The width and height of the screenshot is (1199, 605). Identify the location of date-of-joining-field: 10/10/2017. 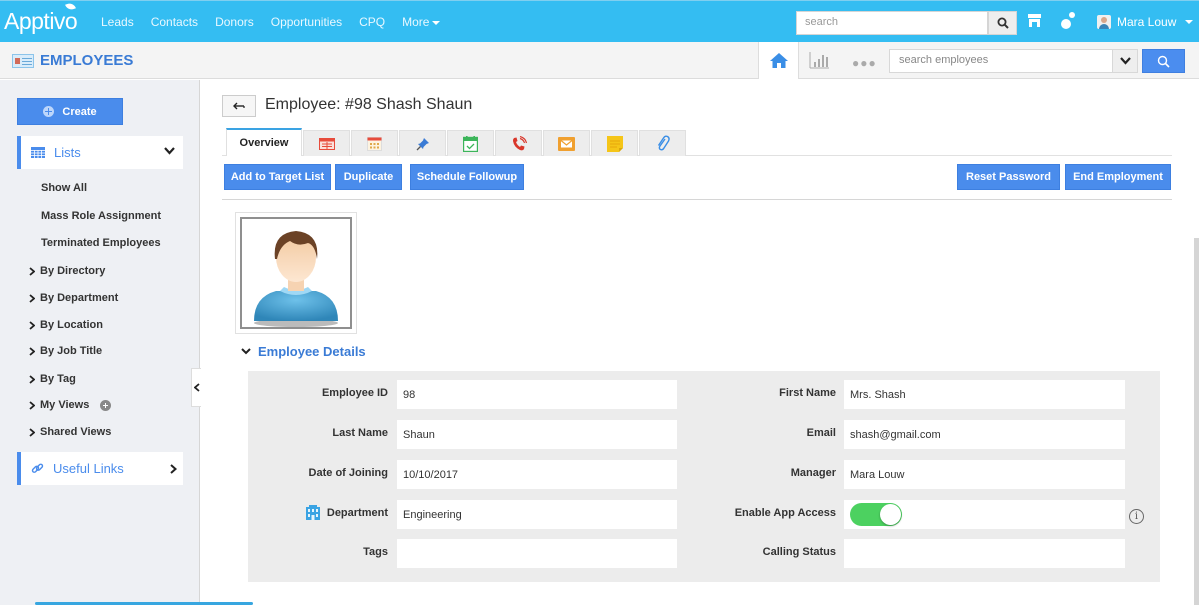
(537, 474).